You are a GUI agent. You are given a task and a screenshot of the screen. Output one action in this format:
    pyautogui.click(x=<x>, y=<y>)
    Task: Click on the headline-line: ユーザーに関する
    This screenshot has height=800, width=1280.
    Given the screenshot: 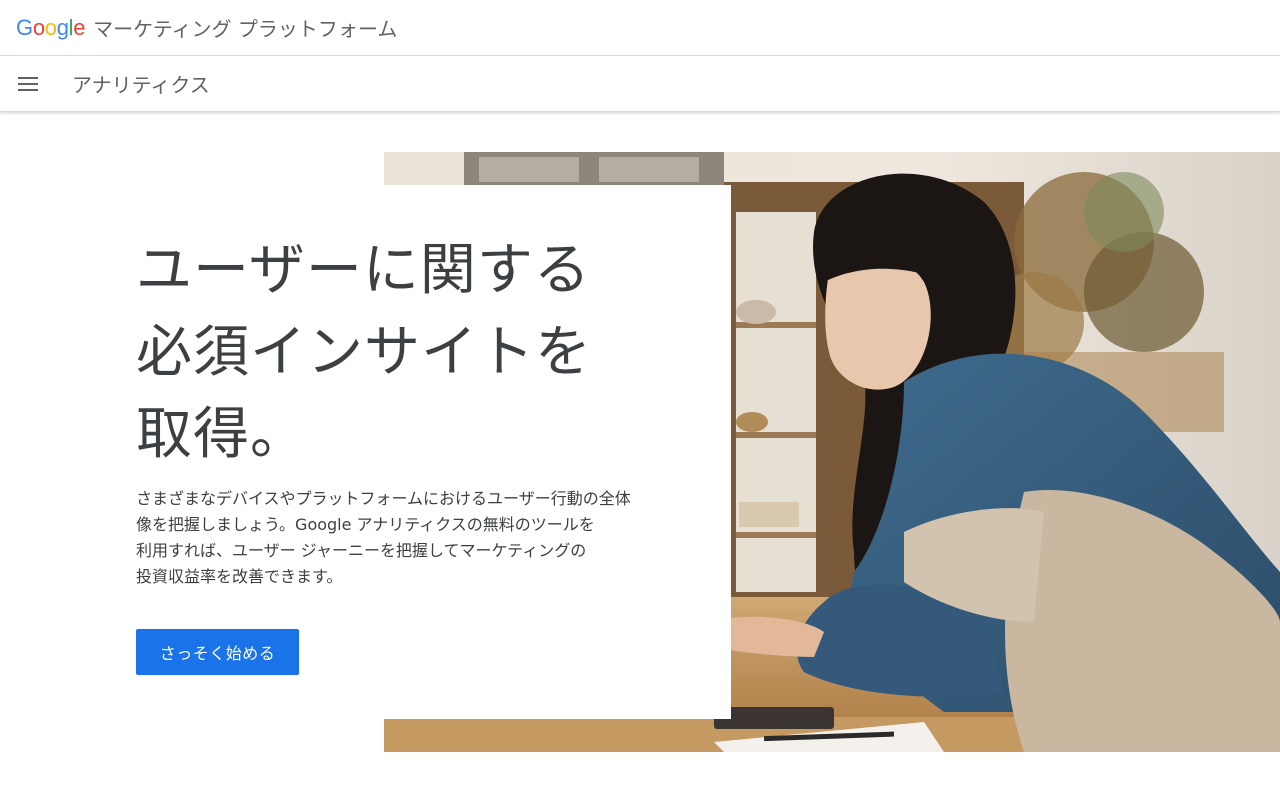 What is the action you would take?
    pyautogui.click(x=363, y=270)
    